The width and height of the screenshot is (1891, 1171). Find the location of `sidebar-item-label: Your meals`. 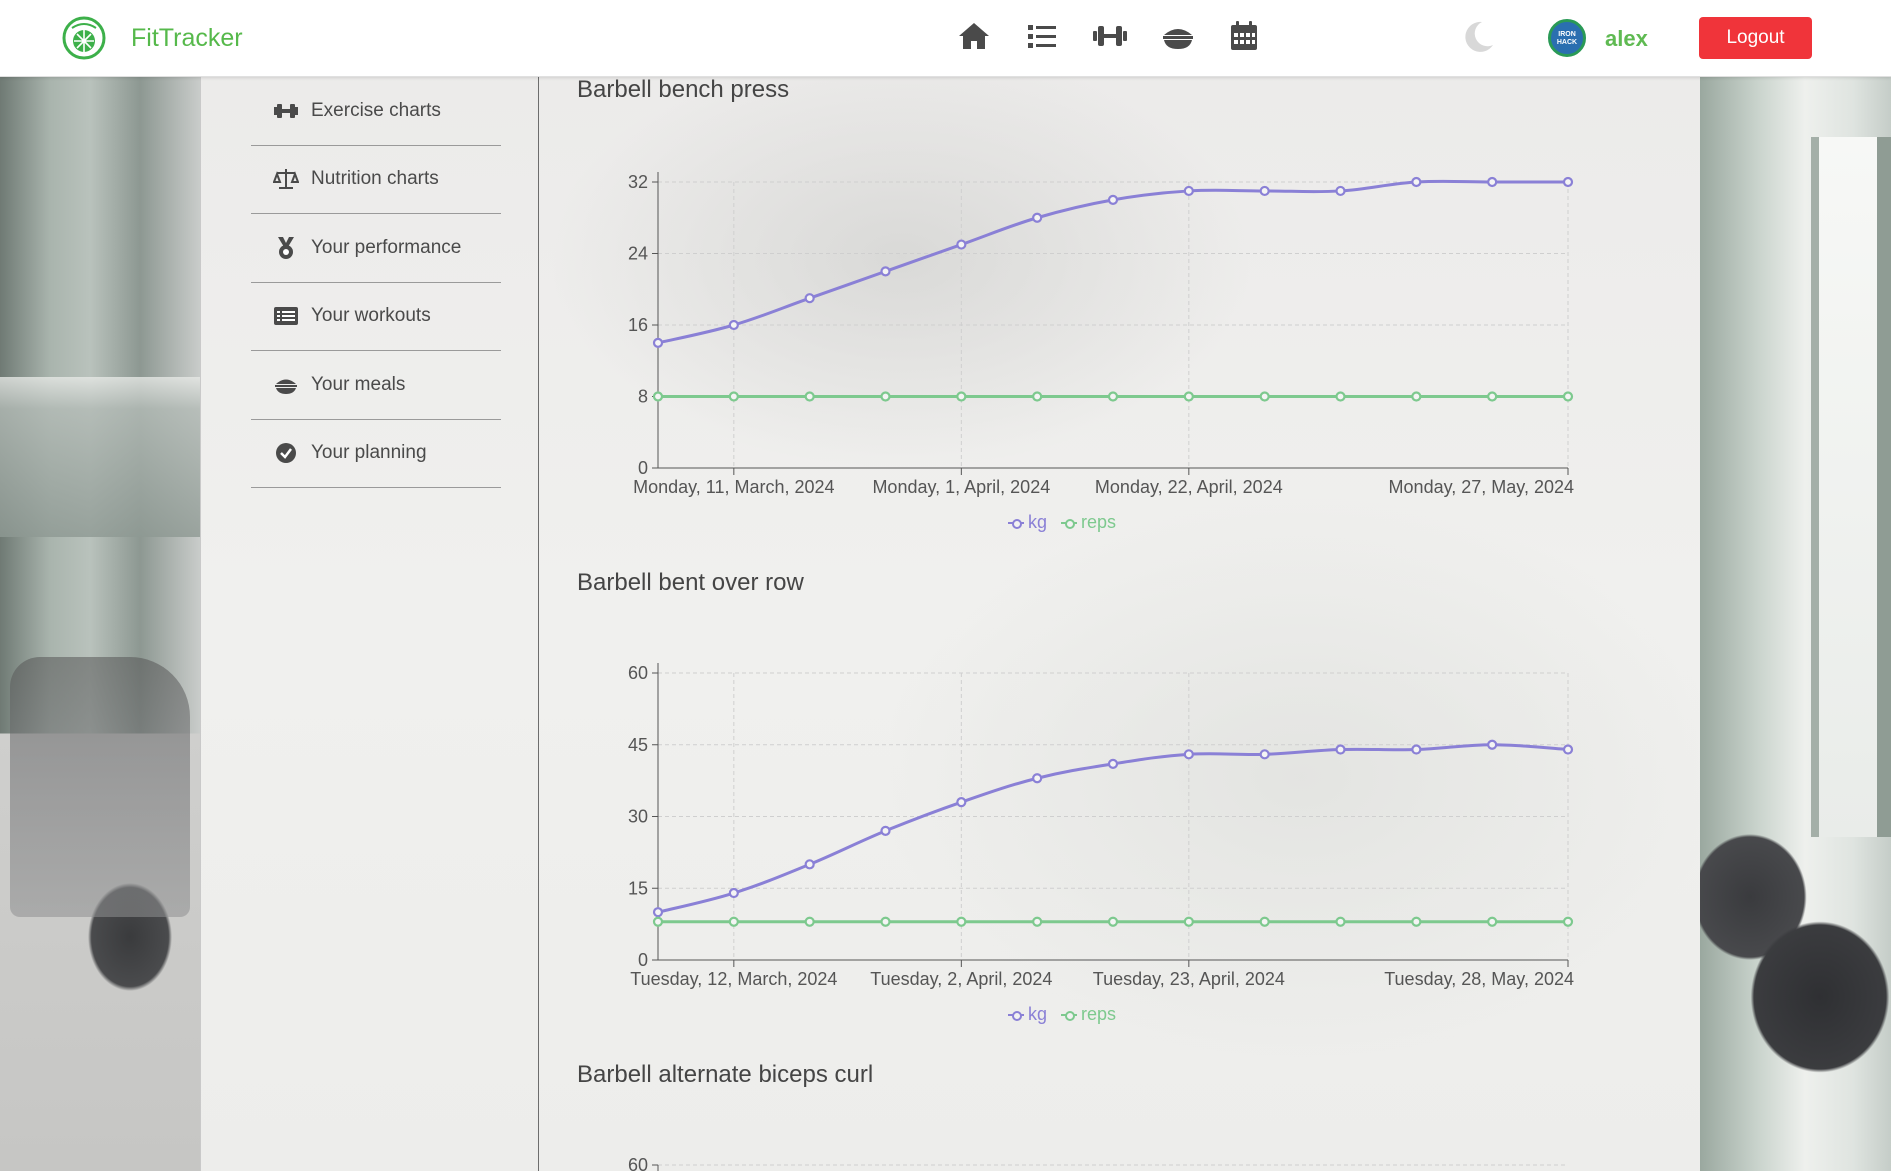

sidebar-item-label: Your meals is located at coordinates (358, 384).